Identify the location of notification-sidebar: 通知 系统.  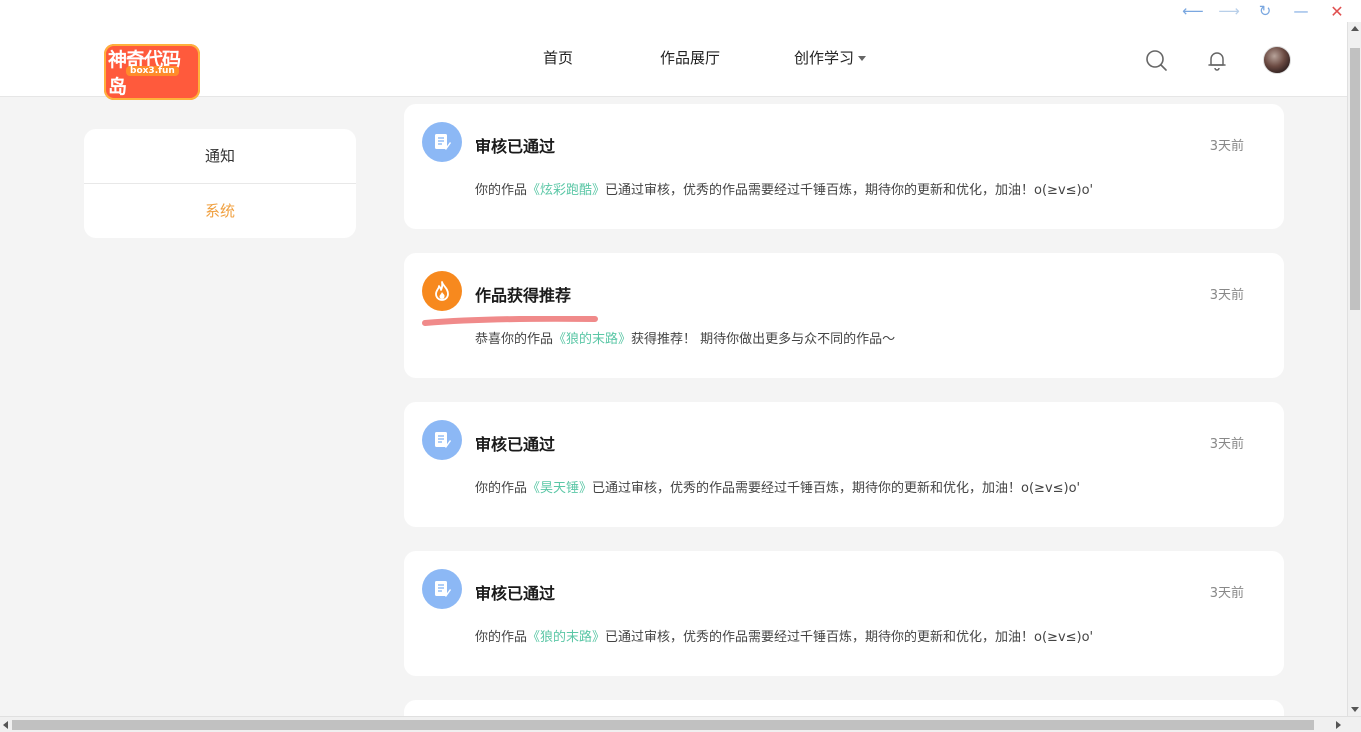
(220, 183).